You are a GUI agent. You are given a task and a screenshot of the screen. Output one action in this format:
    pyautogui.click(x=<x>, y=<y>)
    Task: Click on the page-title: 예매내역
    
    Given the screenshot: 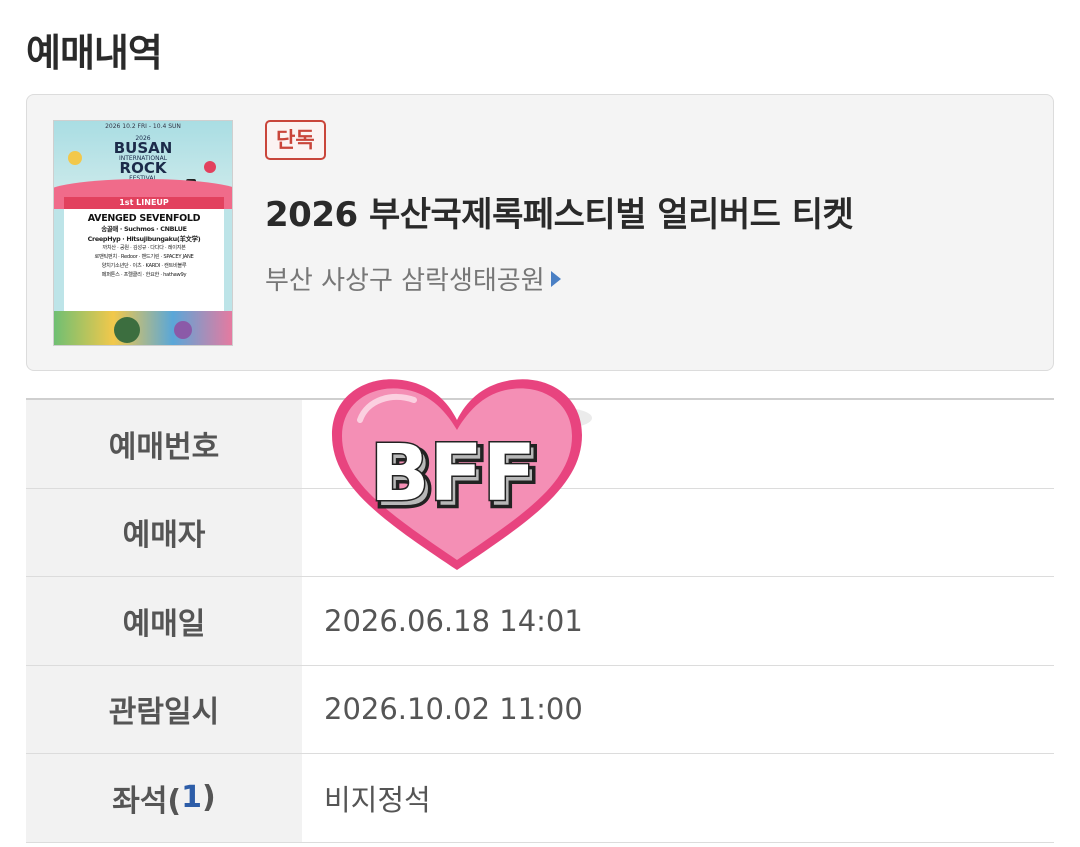 What is the action you would take?
    pyautogui.click(x=94, y=53)
    